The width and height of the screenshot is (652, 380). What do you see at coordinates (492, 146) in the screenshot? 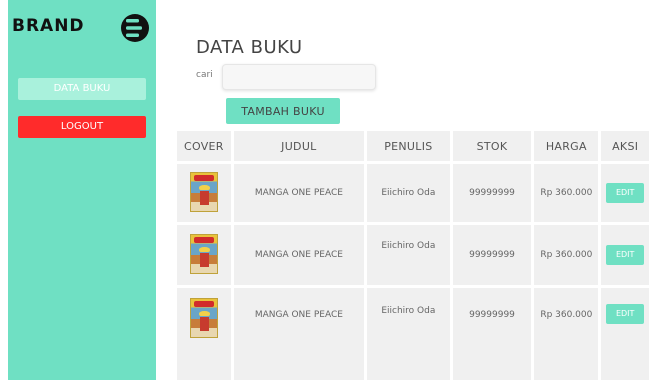
I see `col-header-stok: STOK` at bounding box center [492, 146].